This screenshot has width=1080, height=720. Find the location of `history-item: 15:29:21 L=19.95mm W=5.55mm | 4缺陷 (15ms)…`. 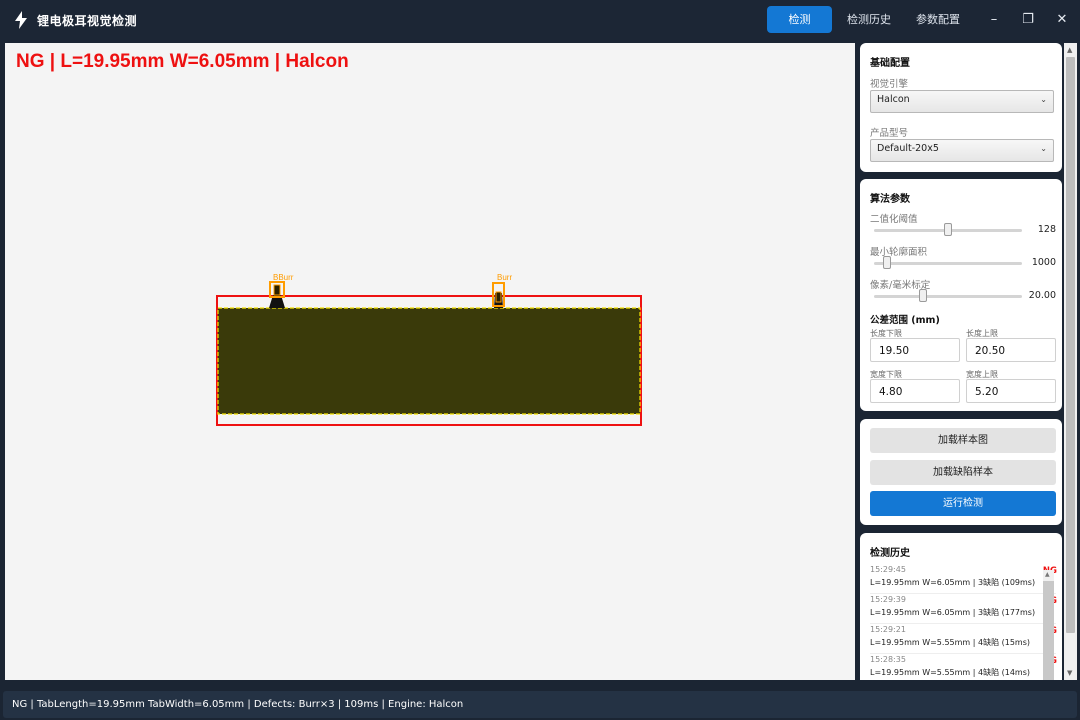

history-item: 15:29:21 L=19.95mm W=5.55mm | 4缺陷 (15ms)… is located at coordinates (963, 638).